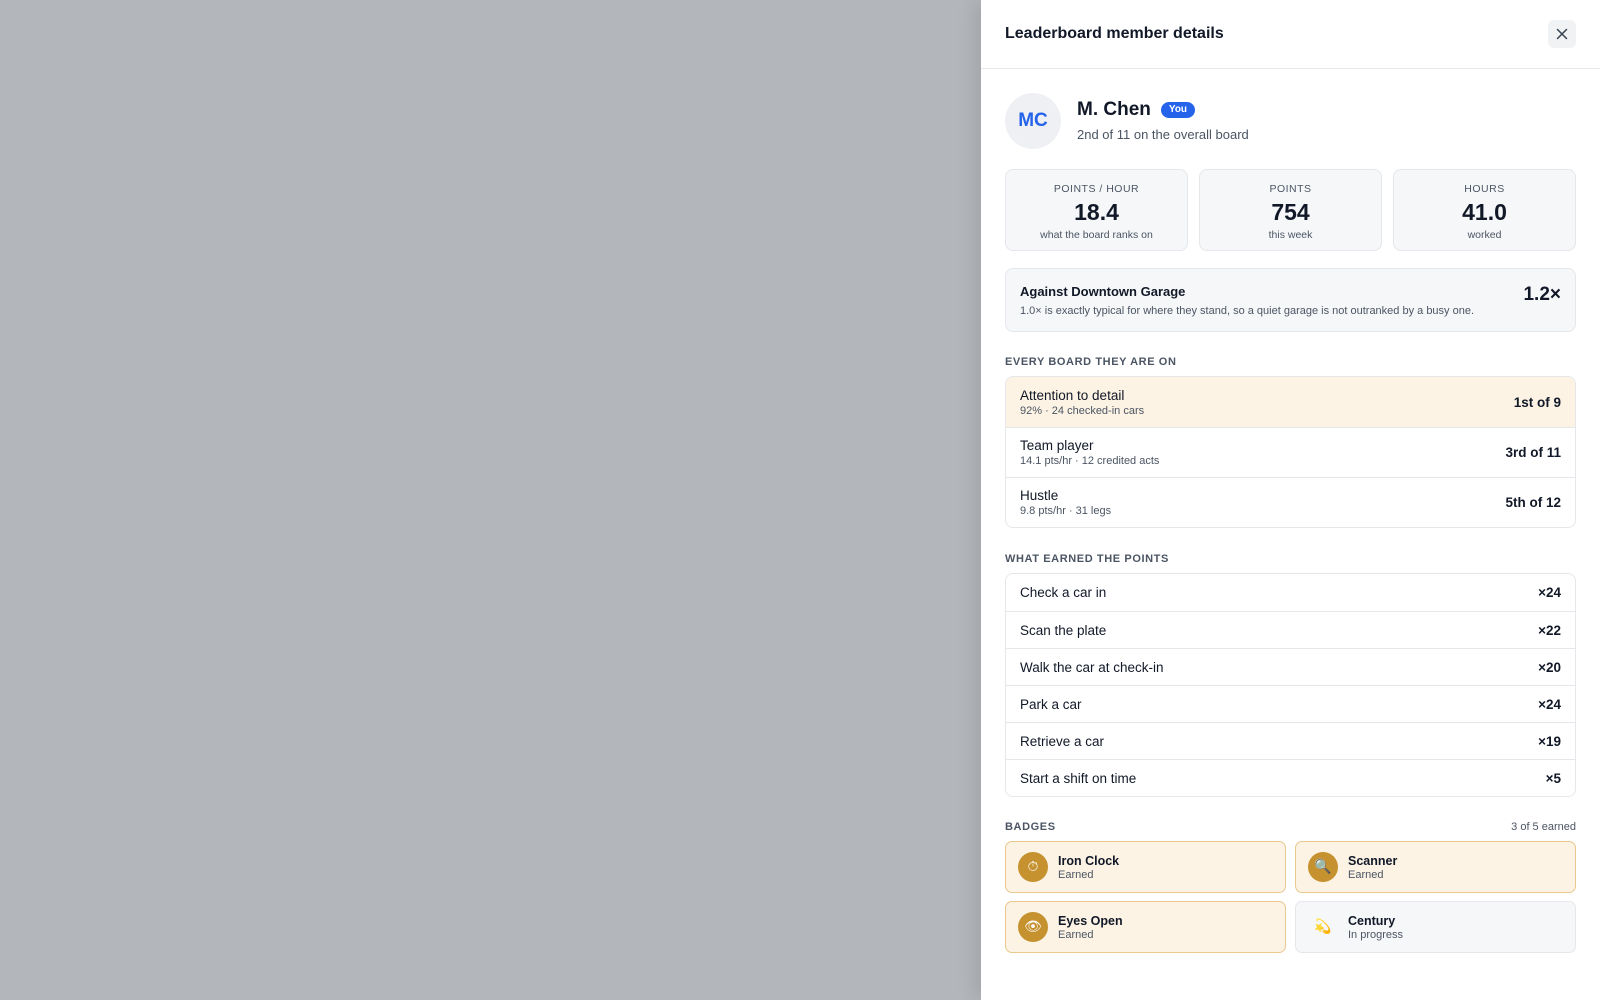 This screenshot has height=1000, width=1600. Describe the element at coordinates (1103, 291) in the screenshot. I see `comparison-title: Against Downtown Garage` at that location.